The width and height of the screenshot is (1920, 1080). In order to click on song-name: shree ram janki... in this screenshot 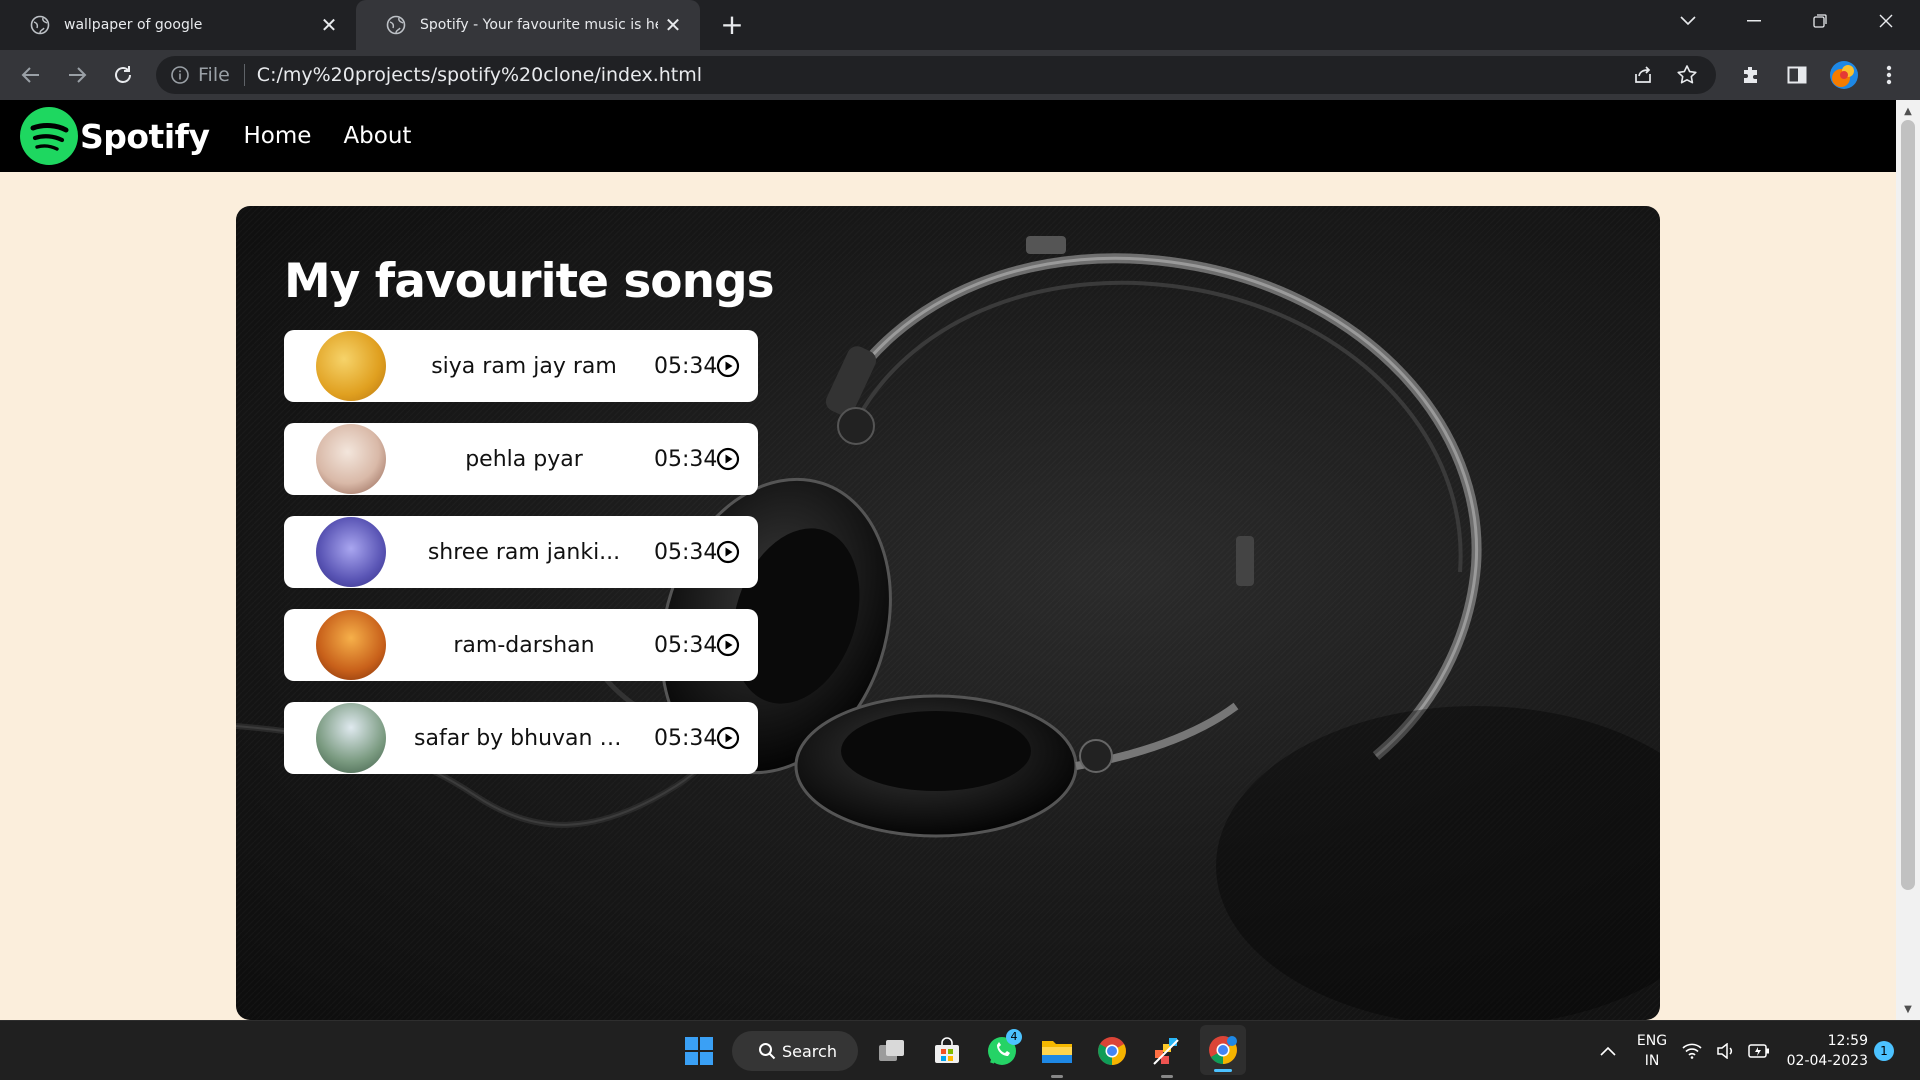, I will do `click(524, 552)`.